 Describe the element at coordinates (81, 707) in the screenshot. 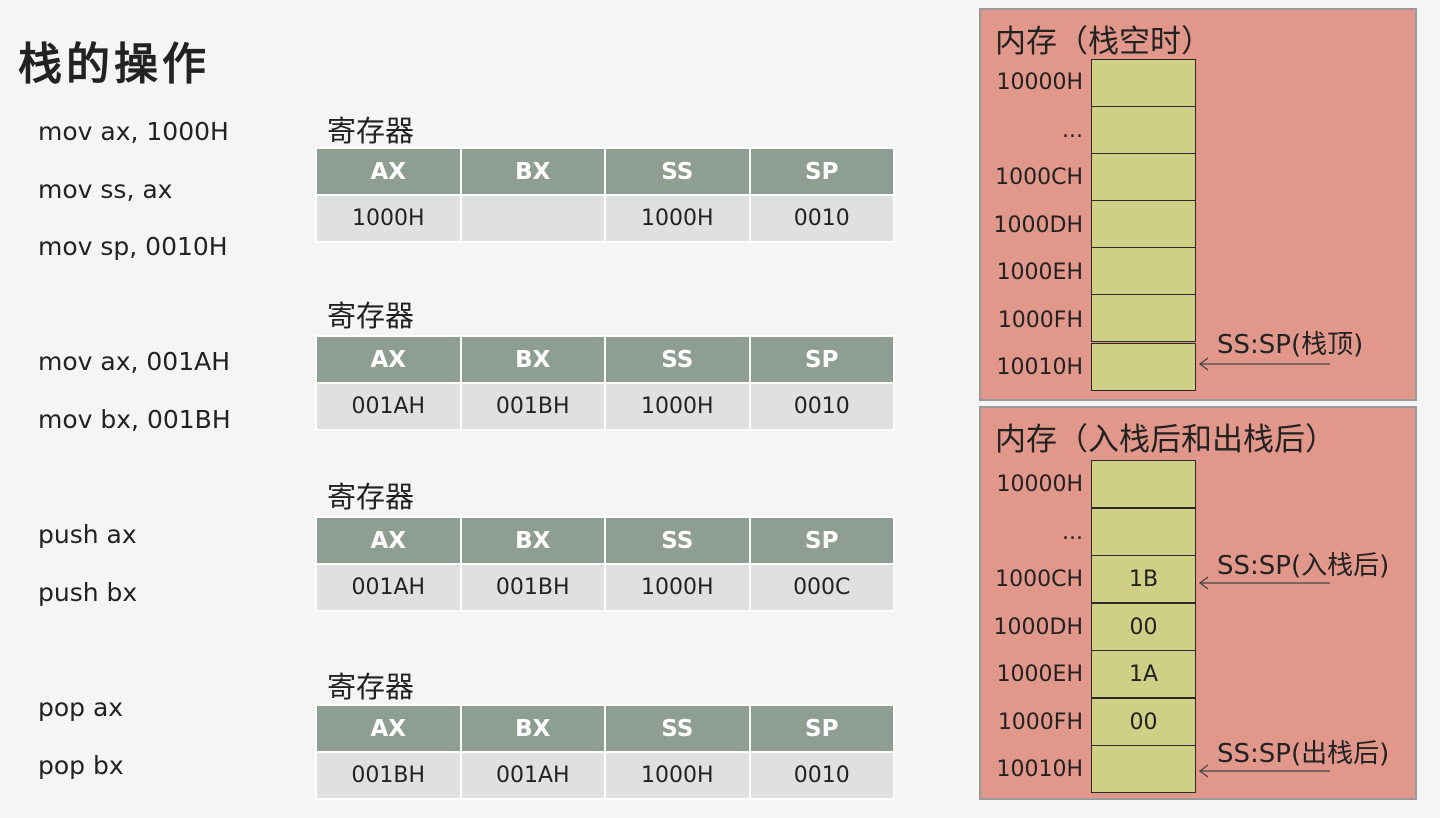

I see `code-line: pop ax` at that location.